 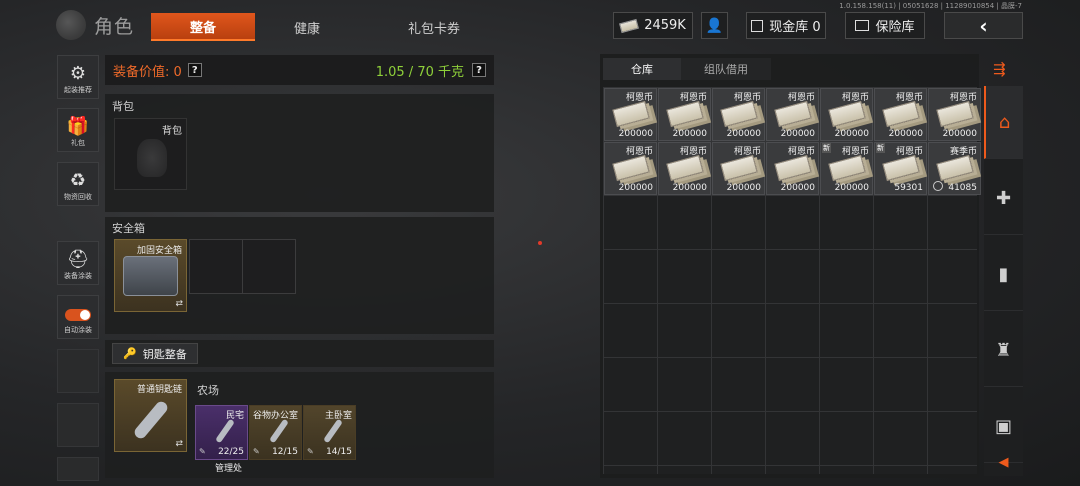 What do you see at coordinates (900, 168) in the screenshot?
I see `warehouse-item: 新柯恩币 59301` at bounding box center [900, 168].